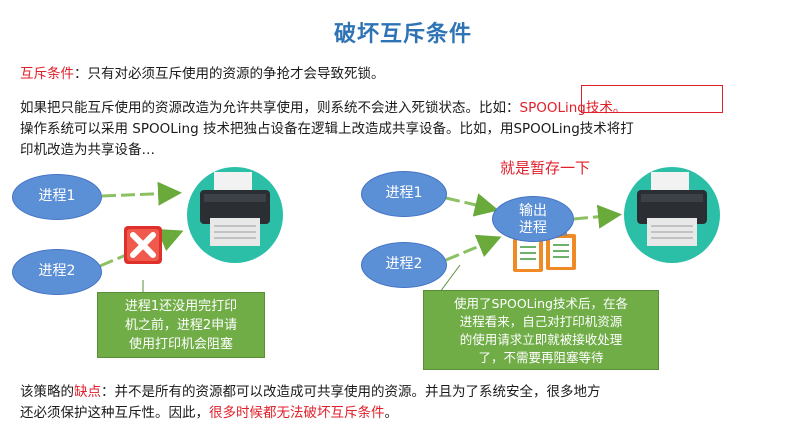 This screenshot has width=806, height=421. I want to click on process1-node-right: 进程1, so click(404, 194).